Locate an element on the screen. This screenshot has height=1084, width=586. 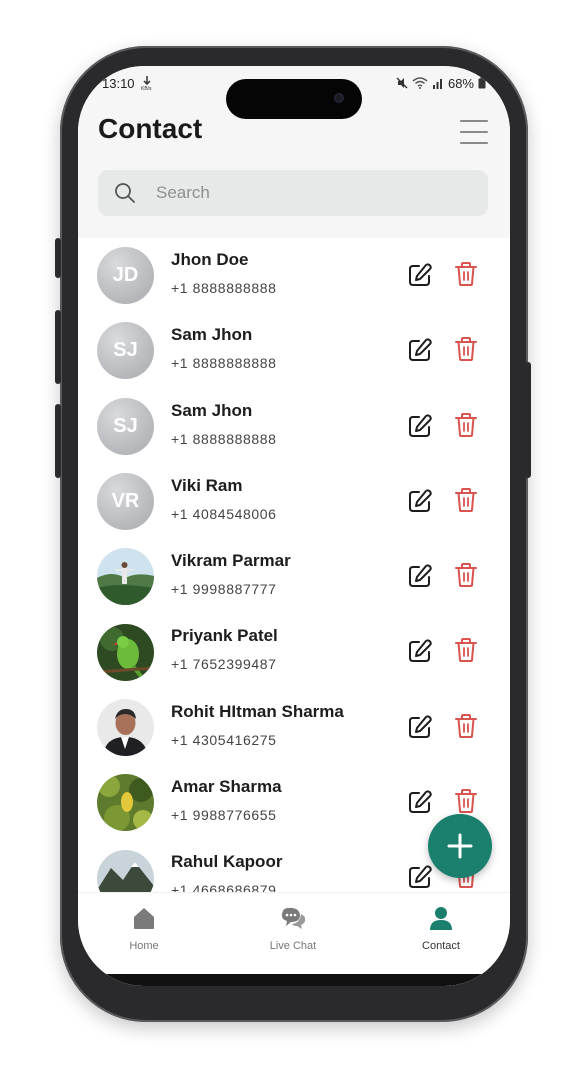
chat-icon is located at coordinates (293, 918).